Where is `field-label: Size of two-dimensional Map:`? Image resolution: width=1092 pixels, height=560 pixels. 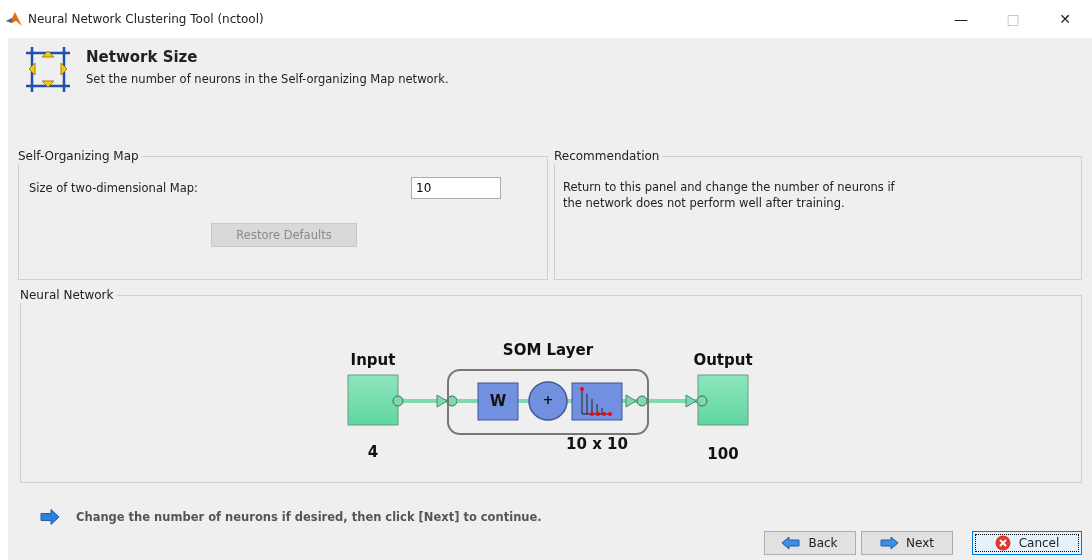
field-label: Size of two-dimensional Map: is located at coordinates (114, 188).